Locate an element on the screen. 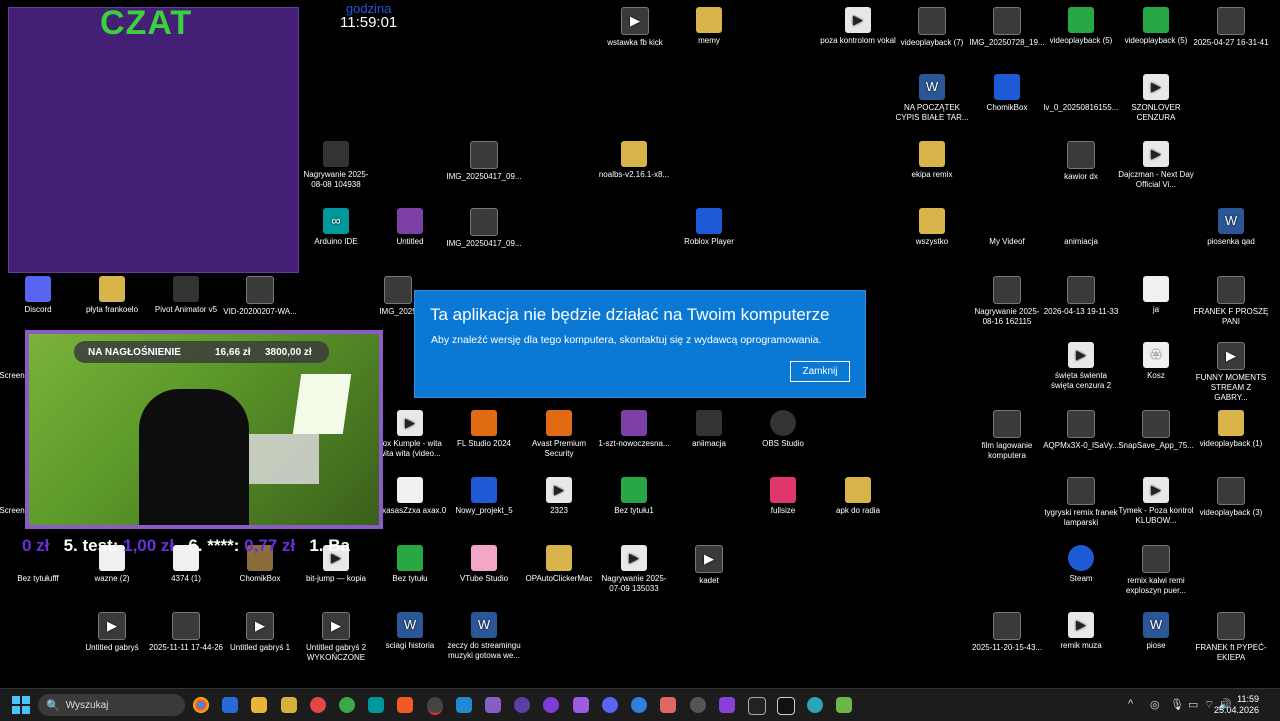 The image size is (1280, 721). capcut-icon is located at coordinates (757, 706).